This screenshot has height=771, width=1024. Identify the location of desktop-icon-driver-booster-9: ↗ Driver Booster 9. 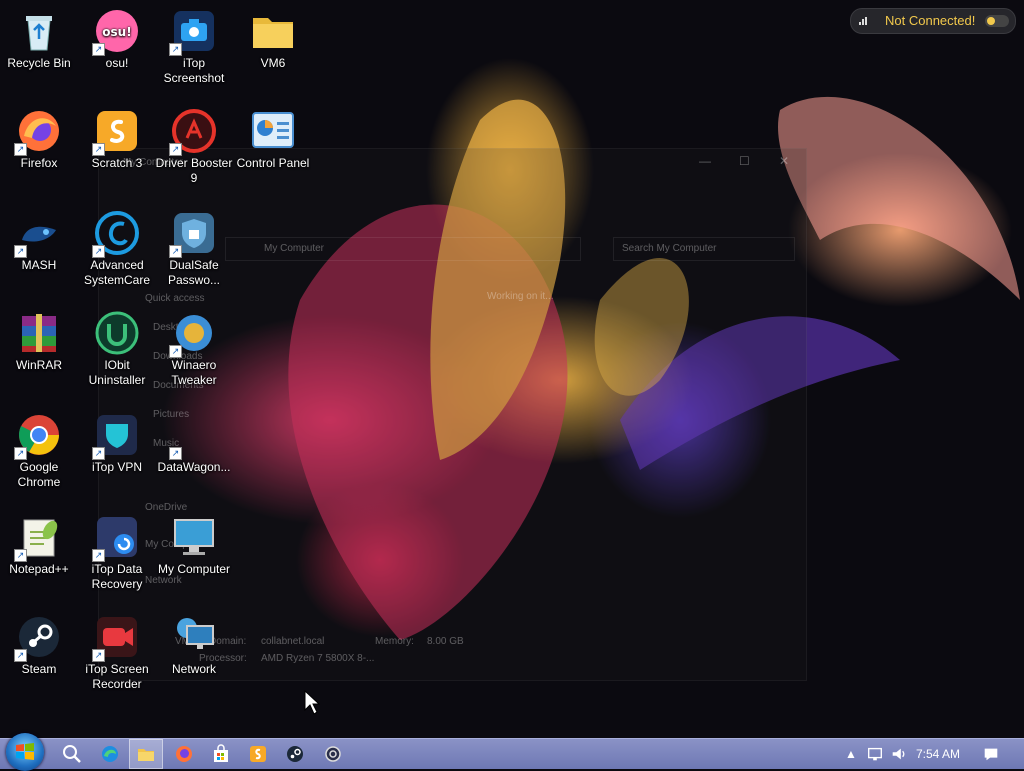
(194, 147).